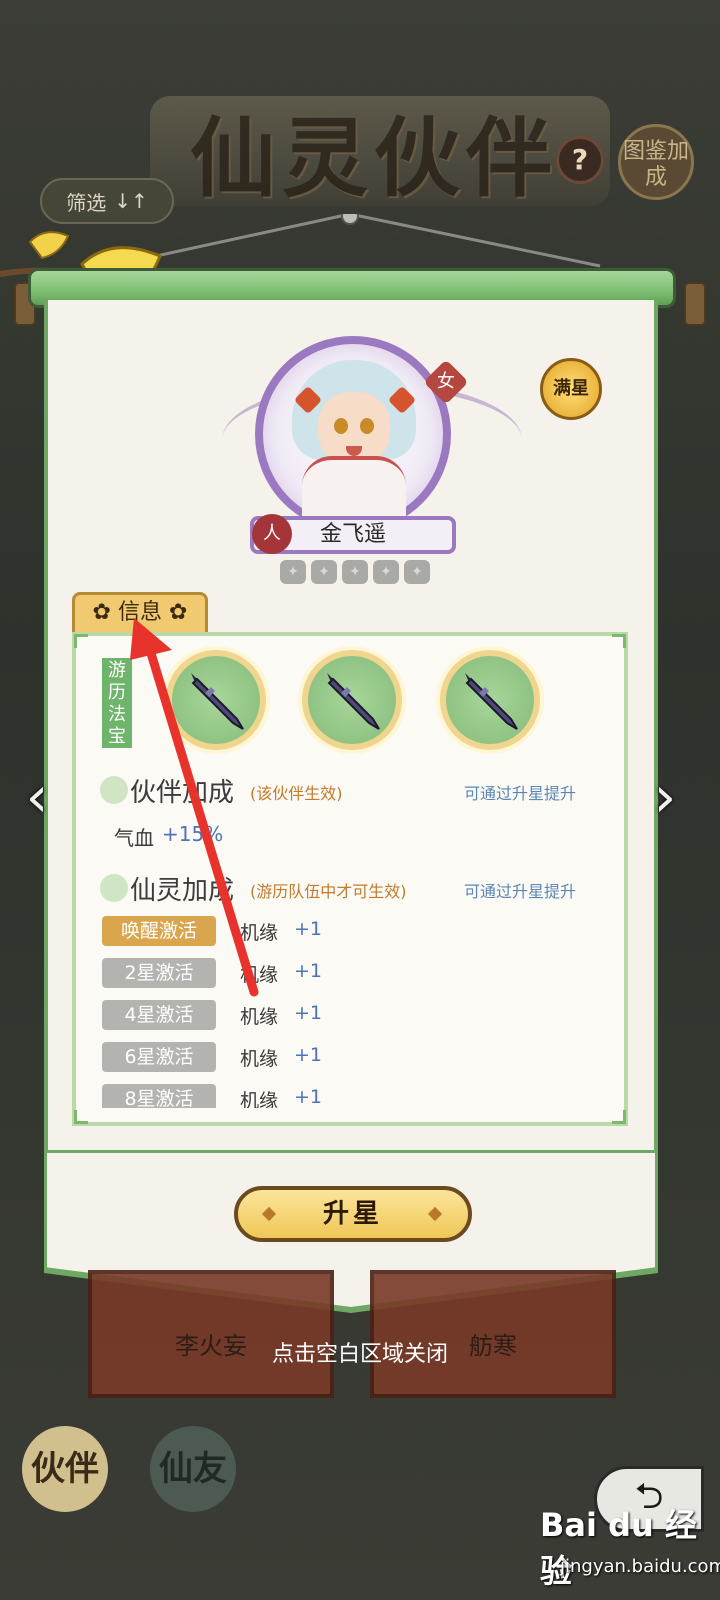 The width and height of the screenshot is (720, 1600). I want to click on partner-bonus-upgrade-link: 可通过升星提升, so click(520, 792).